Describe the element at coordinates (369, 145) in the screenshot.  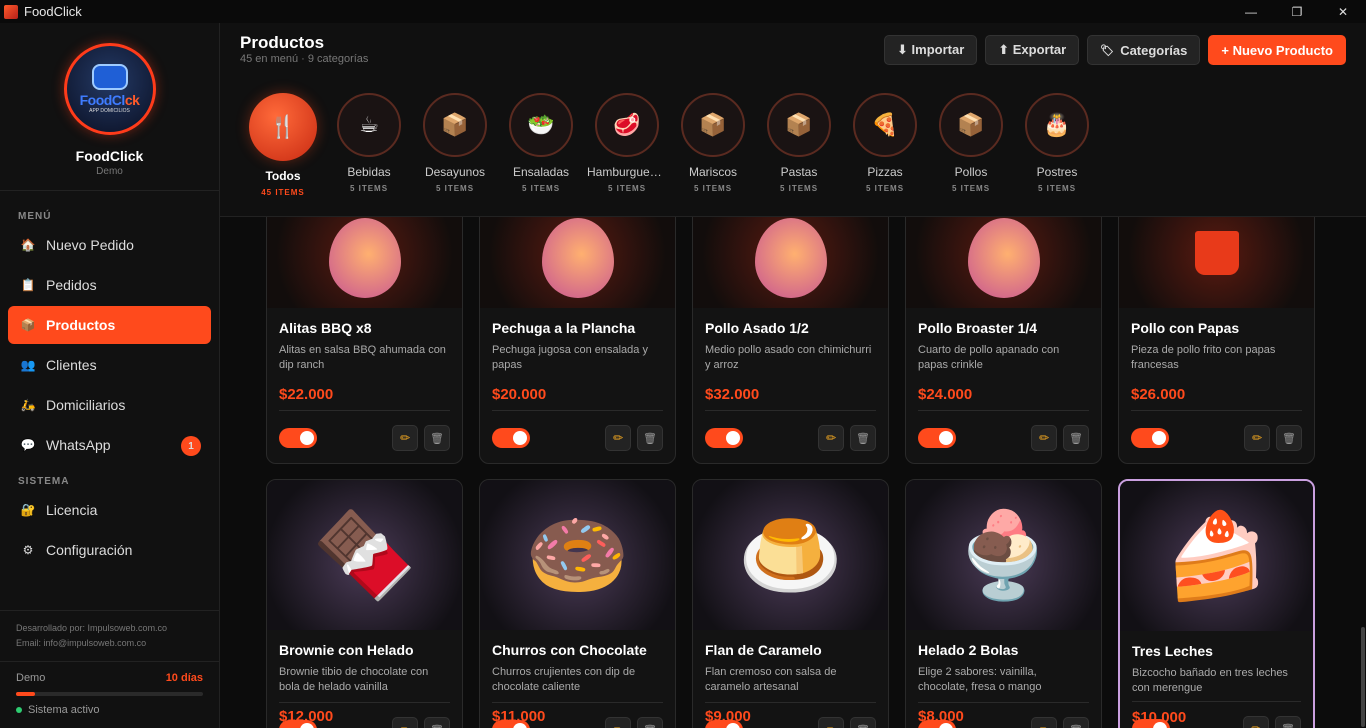
I see `category-bebidas: ☕ Bebidas 5 ITEMS` at that location.